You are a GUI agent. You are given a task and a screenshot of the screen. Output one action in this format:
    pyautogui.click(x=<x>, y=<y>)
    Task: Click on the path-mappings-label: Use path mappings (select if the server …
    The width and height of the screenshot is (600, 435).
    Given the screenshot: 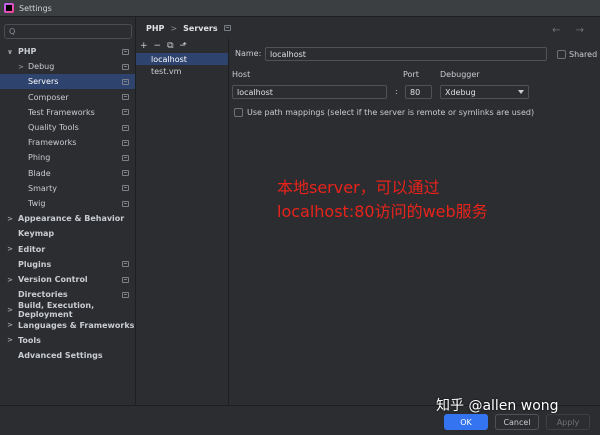 What is the action you would take?
    pyautogui.click(x=391, y=112)
    